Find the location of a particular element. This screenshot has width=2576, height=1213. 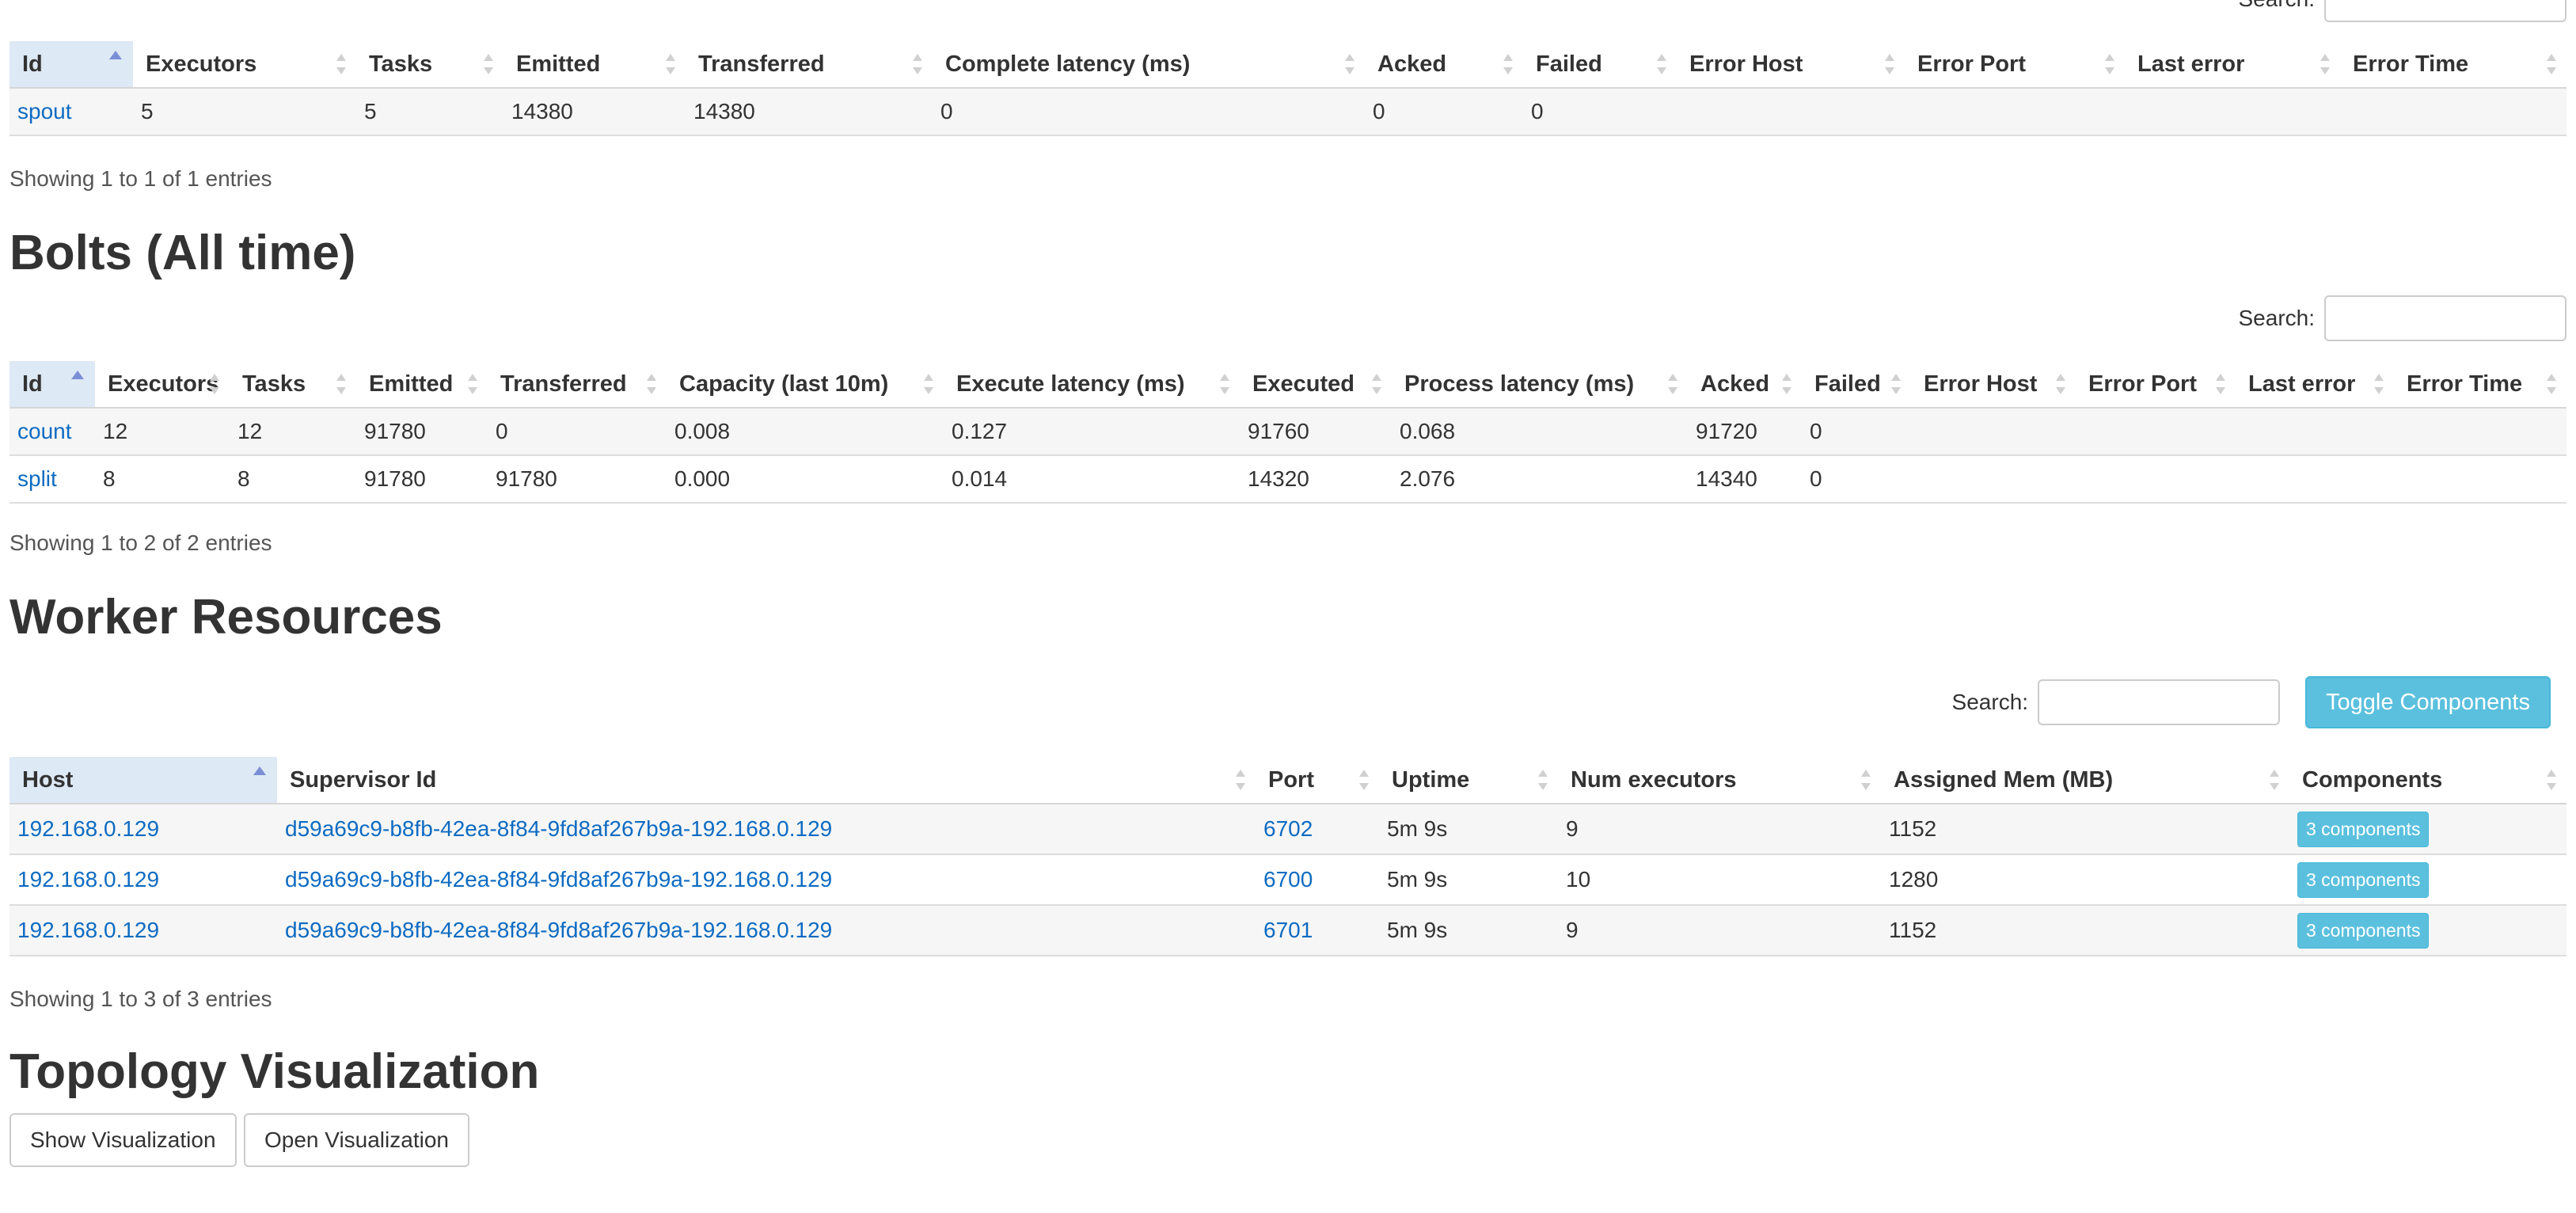

toggle-components-button: Toggle Components is located at coordinates (2428, 702).